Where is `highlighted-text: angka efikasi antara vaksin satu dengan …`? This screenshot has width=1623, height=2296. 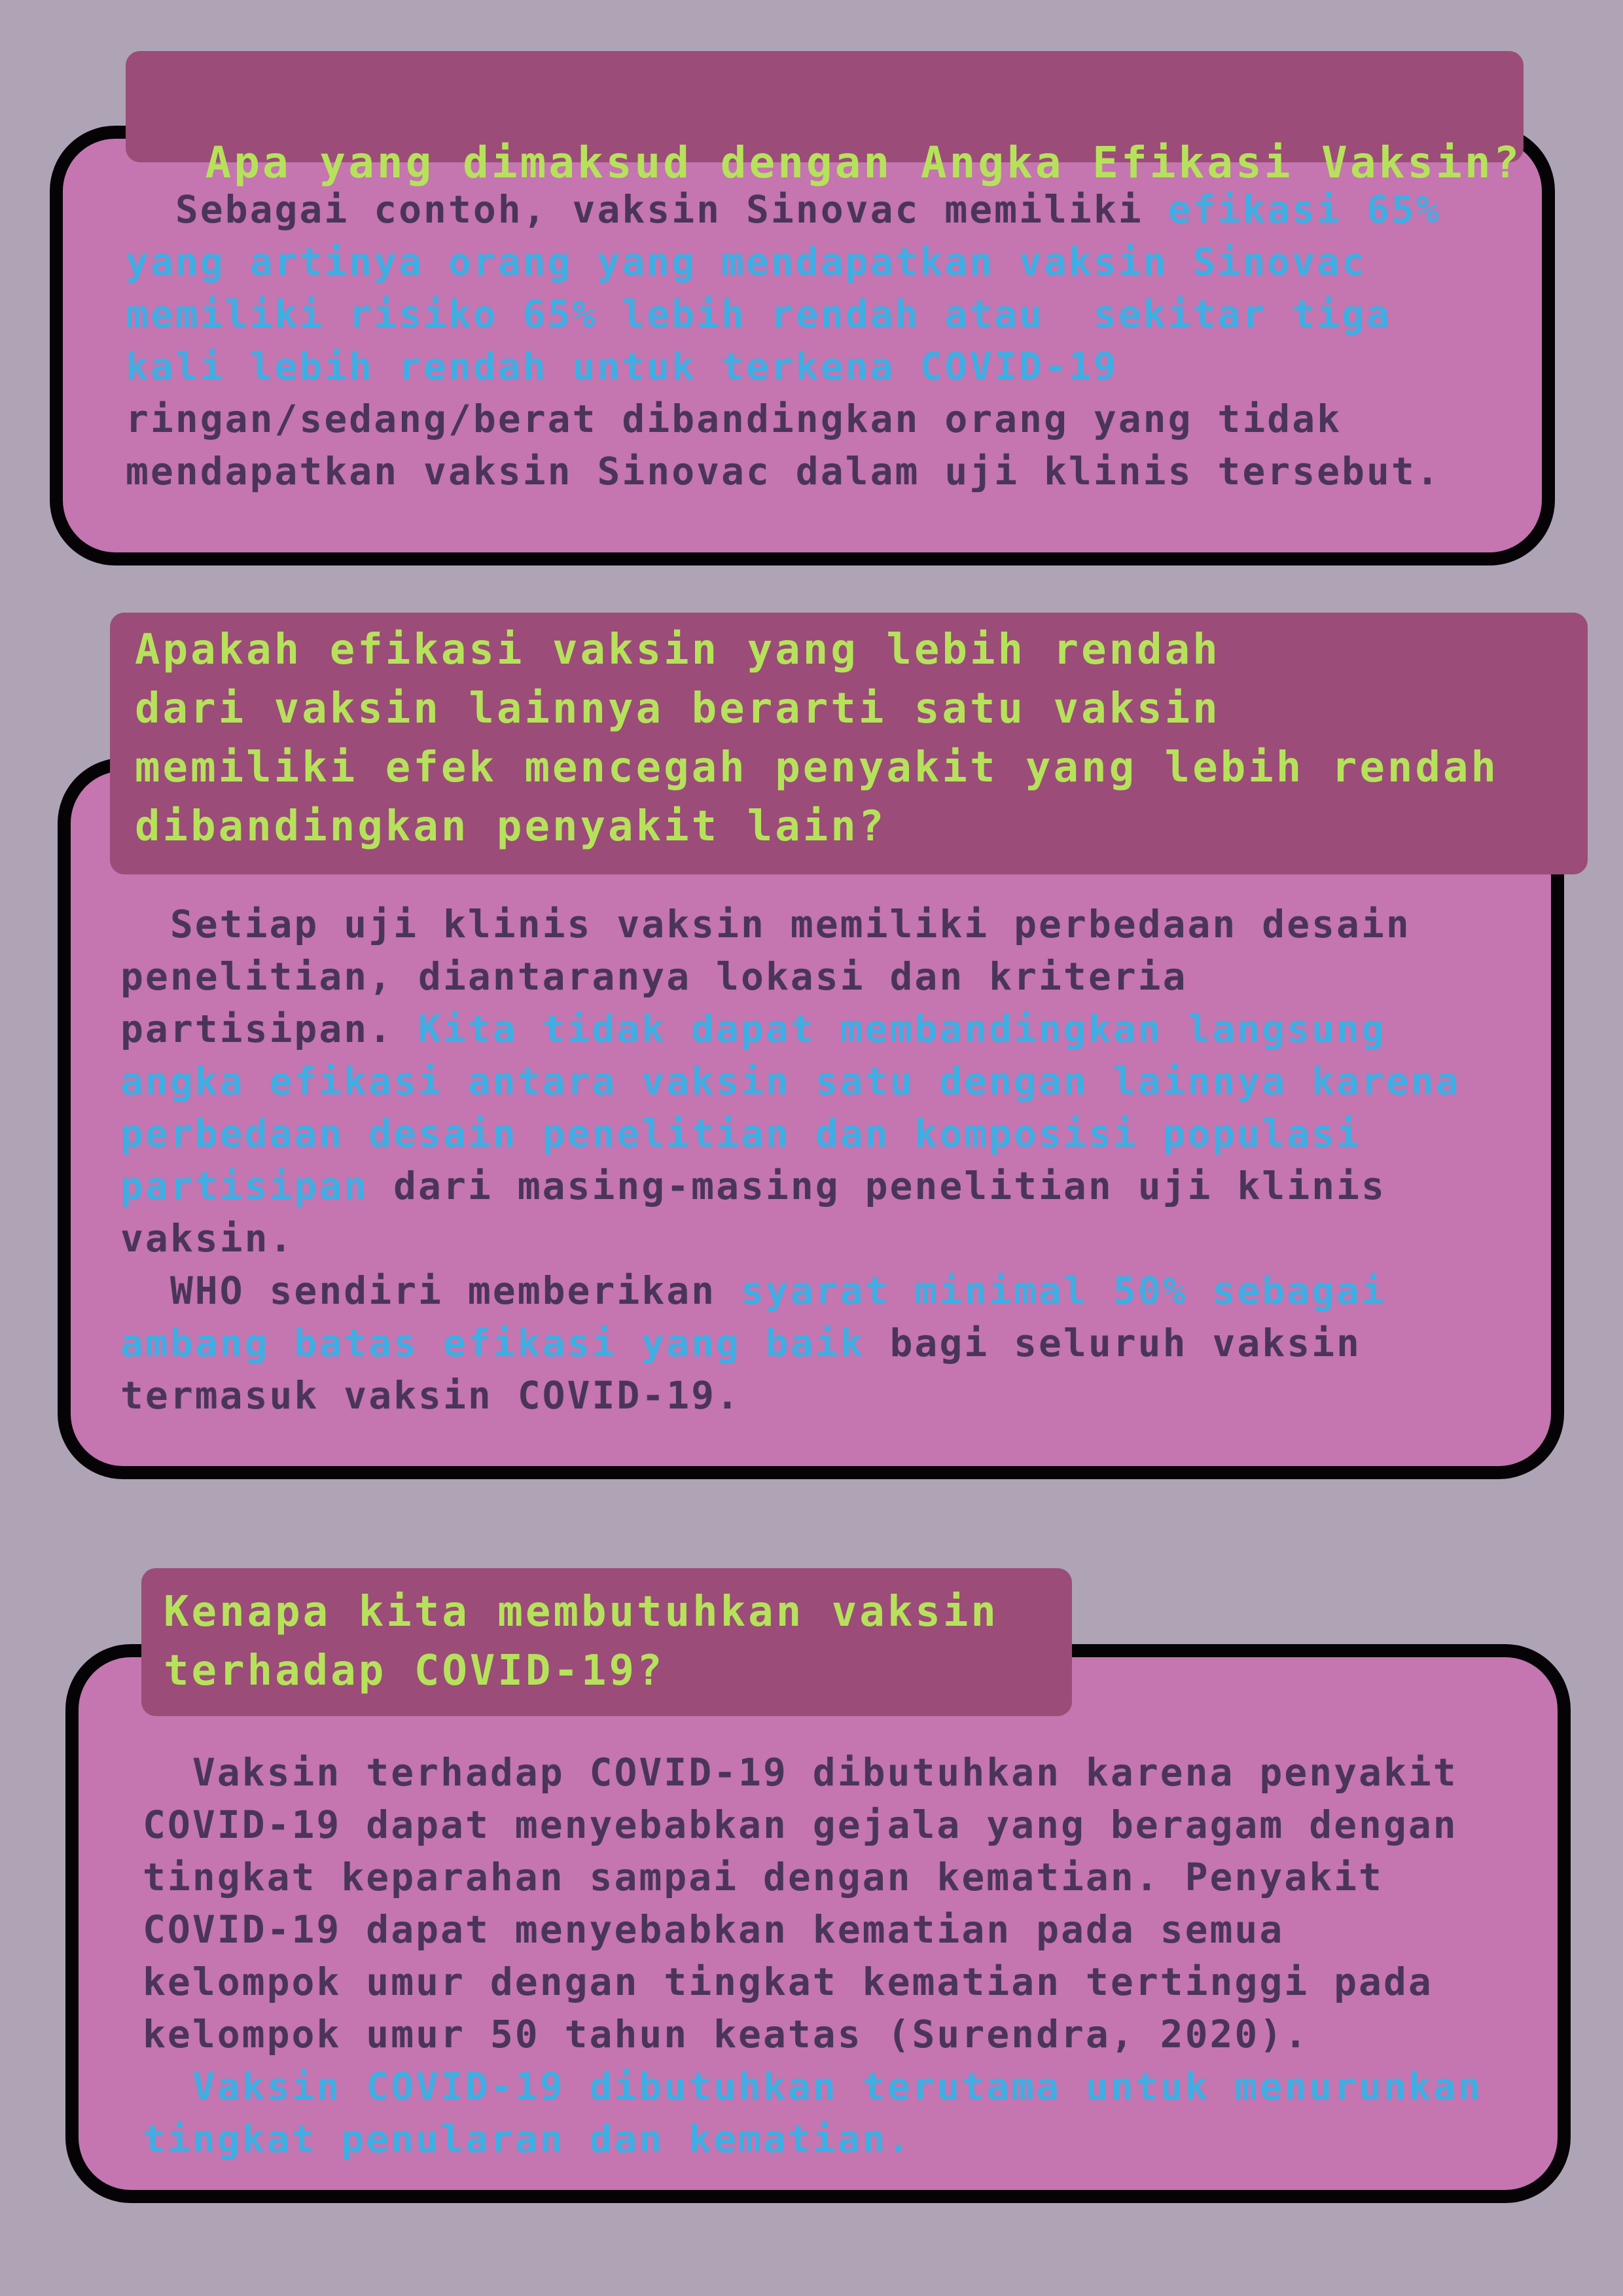
highlighted-text: angka efikasi antara vaksin satu dengan … is located at coordinates (791, 1081).